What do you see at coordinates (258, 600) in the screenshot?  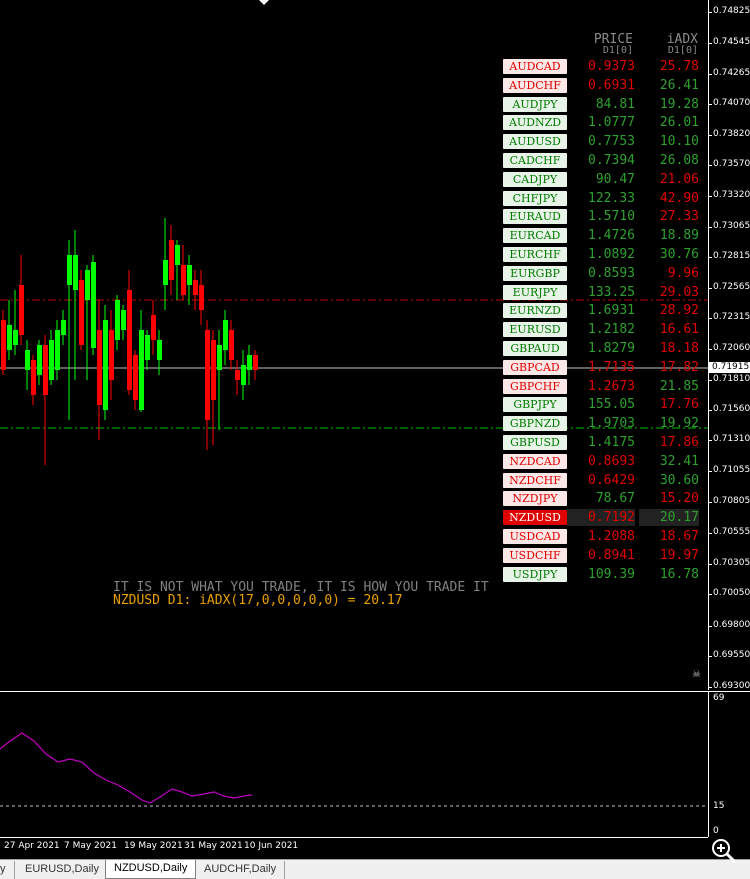 I see `adx-caption: NZDUSD D1: iADX(17,0,0,0,0,0) = 20.17` at bounding box center [258, 600].